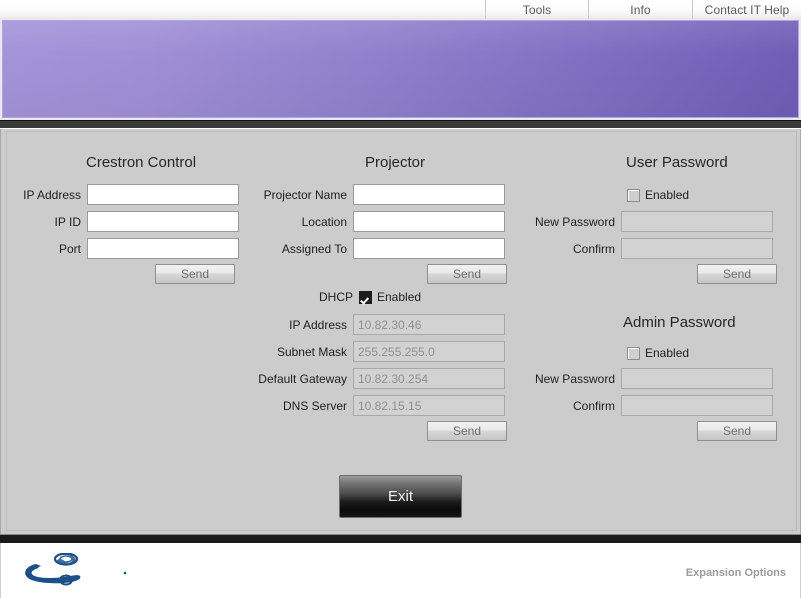 The image size is (801, 598). What do you see at coordinates (163, 221) in the screenshot?
I see `crestron-ip-id-input` at bounding box center [163, 221].